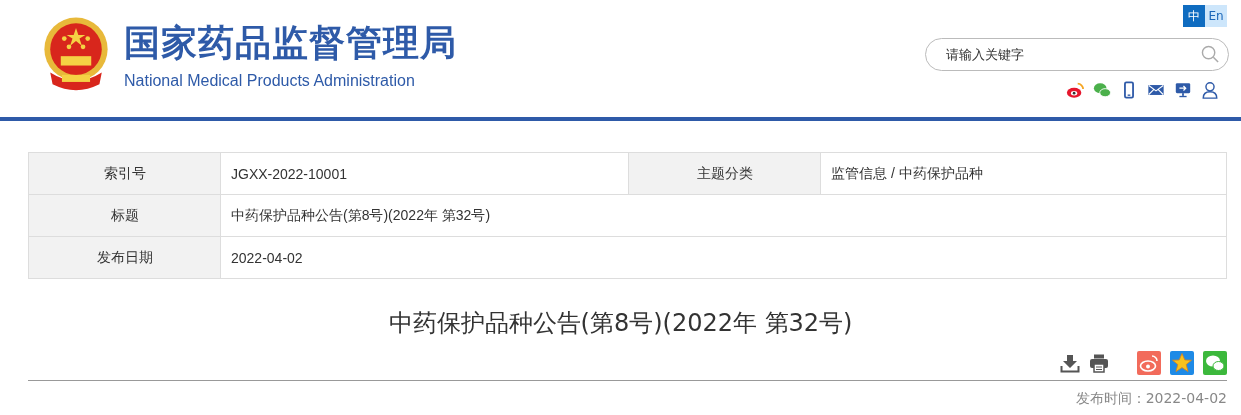  What do you see at coordinates (1183, 90) in the screenshot?
I see `monitor-icon` at bounding box center [1183, 90].